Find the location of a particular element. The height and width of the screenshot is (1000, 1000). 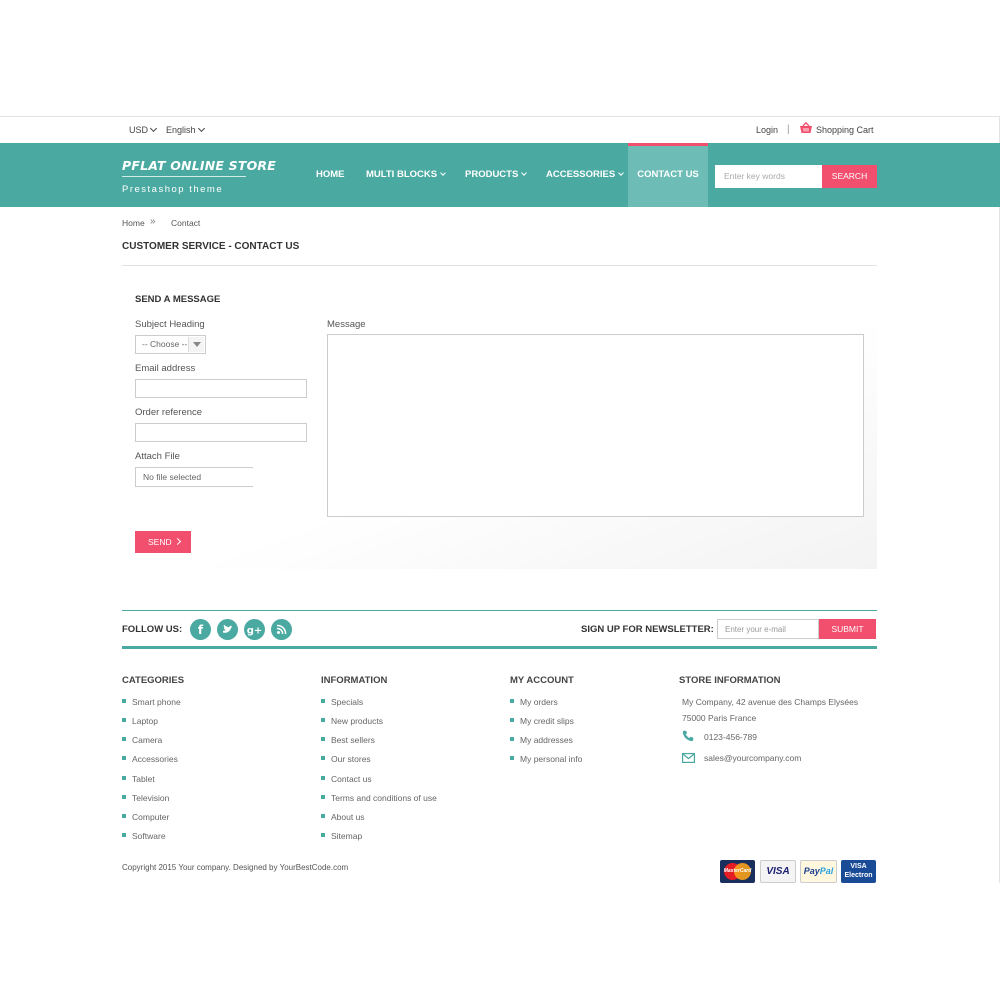

list-item: My orders is located at coordinates (546, 706).